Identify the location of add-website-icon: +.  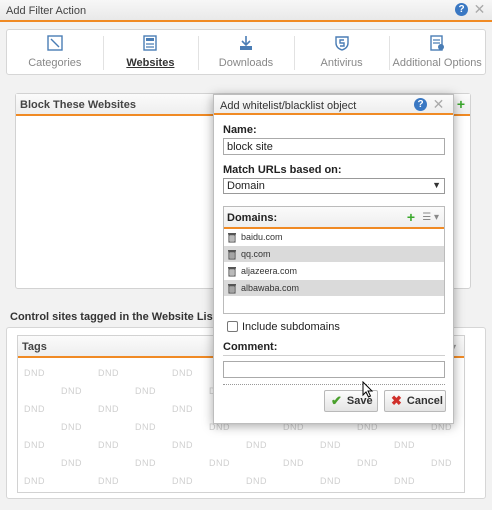
(461, 104).